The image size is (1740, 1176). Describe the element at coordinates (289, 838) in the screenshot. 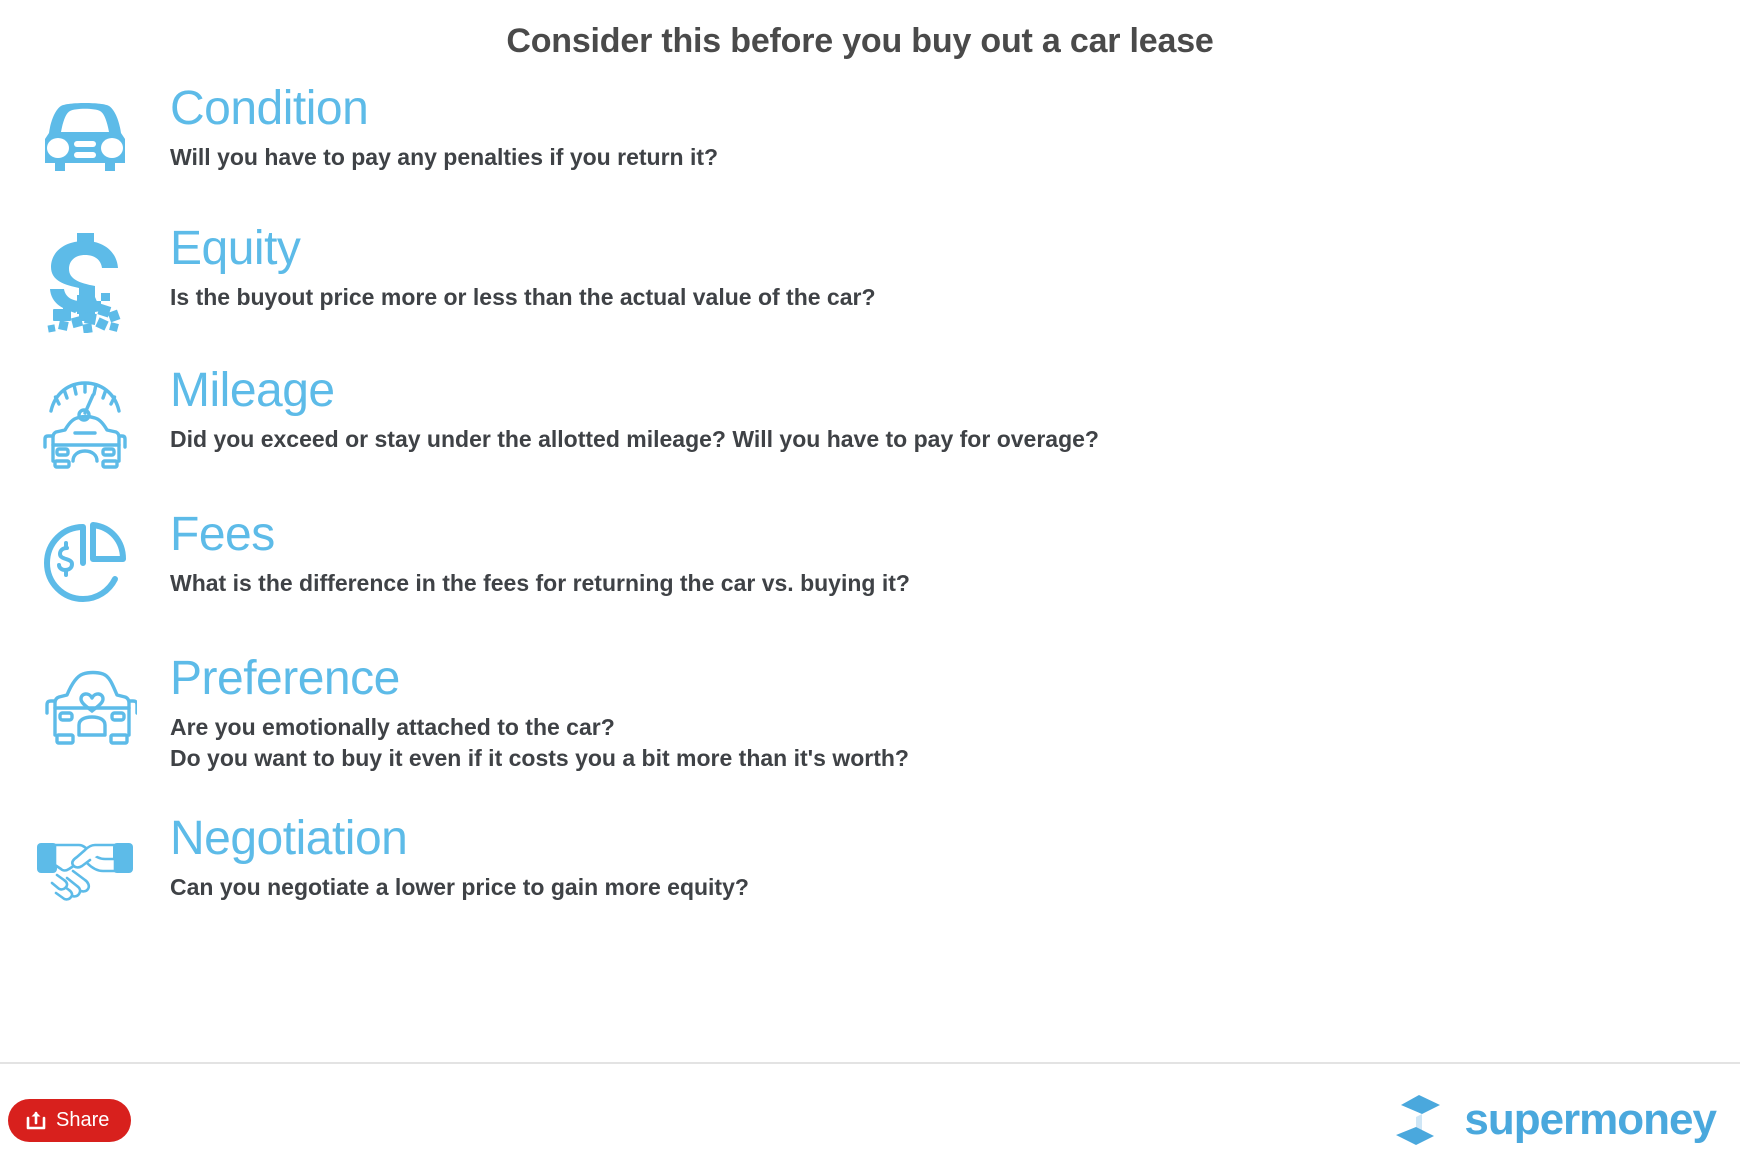

I see `item-heading: Negotiation` at that location.